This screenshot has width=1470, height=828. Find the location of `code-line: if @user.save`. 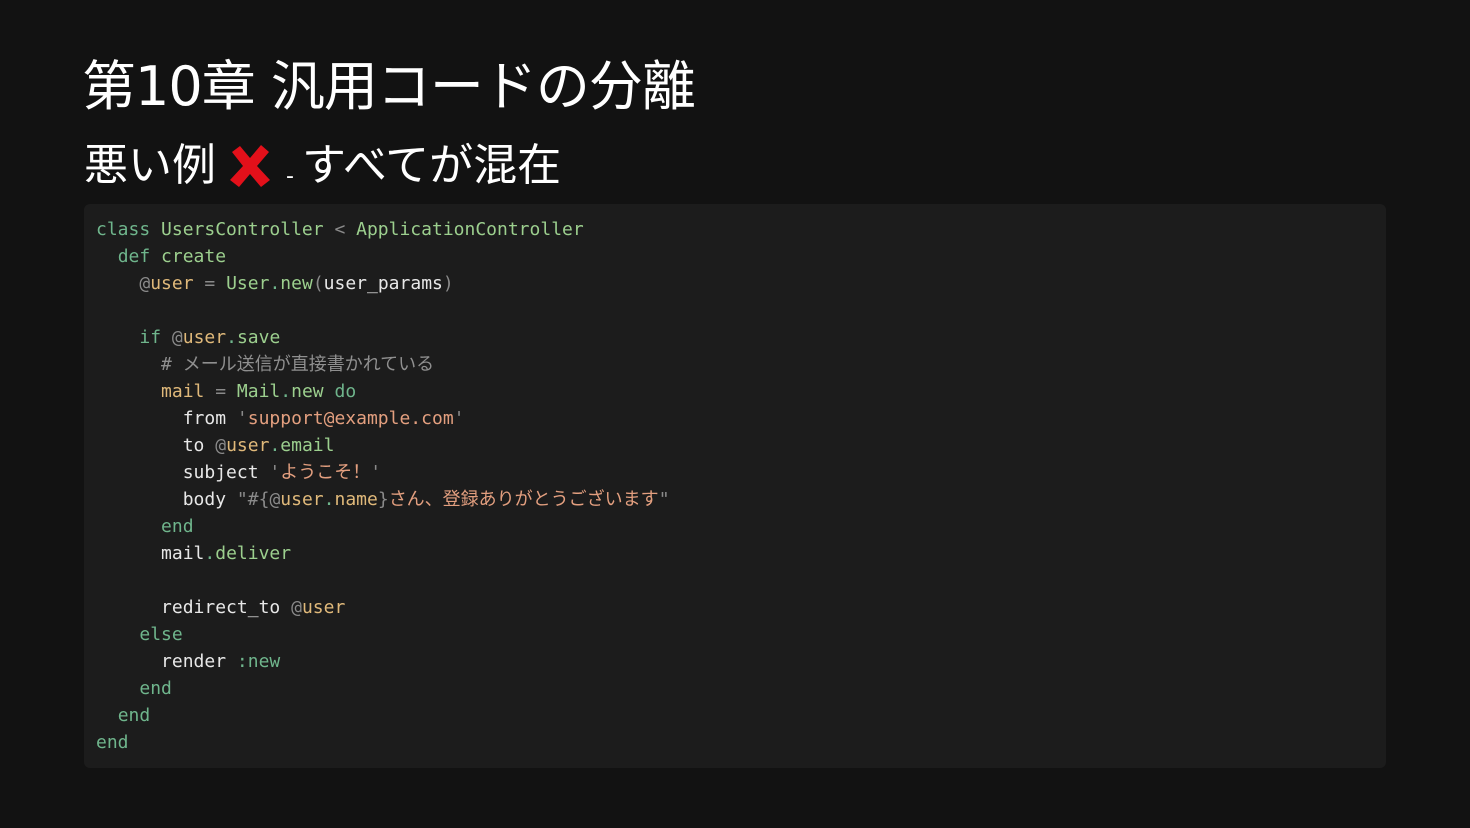

code-line: if @user.save is located at coordinates (210, 337).